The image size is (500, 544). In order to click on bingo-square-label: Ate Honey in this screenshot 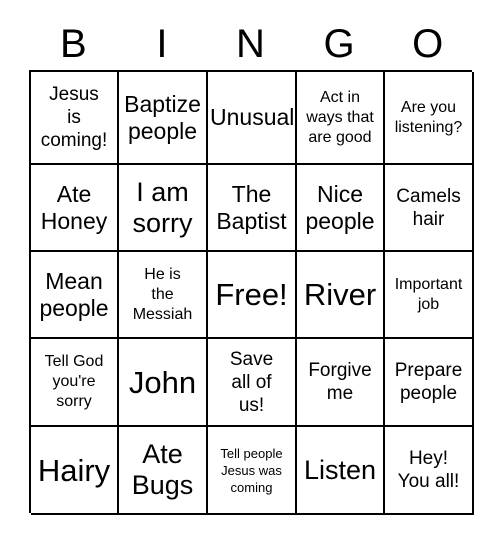, I will do `click(74, 207)`.